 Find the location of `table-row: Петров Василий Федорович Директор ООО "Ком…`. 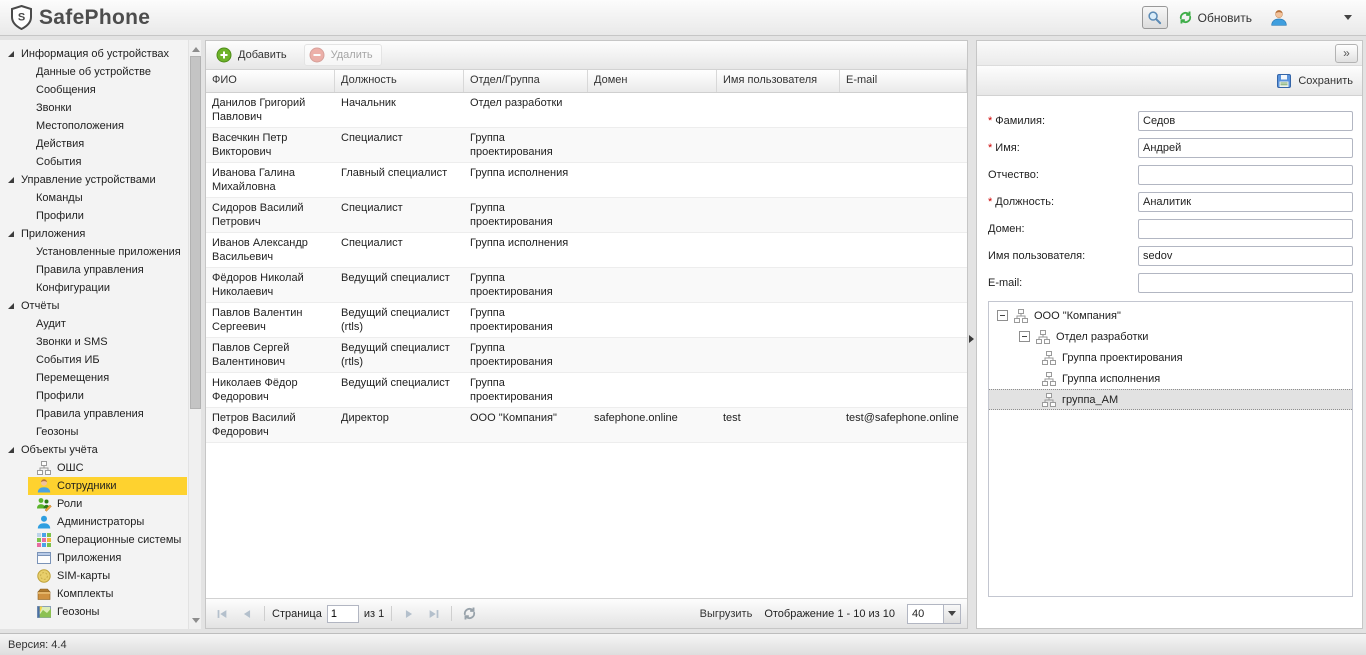

table-row: Петров Василий Федорович Директор ООО "Ком… is located at coordinates (586, 425).